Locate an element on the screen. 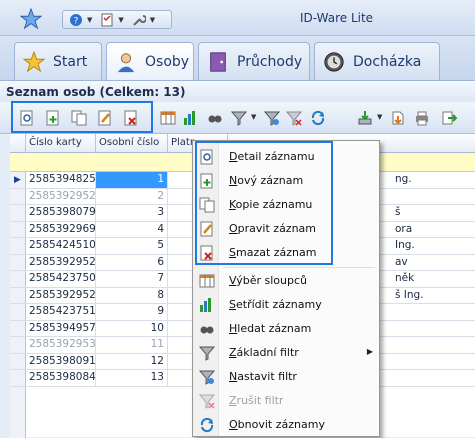  personal-number-cell: 11 is located at coordinates (132, 345).